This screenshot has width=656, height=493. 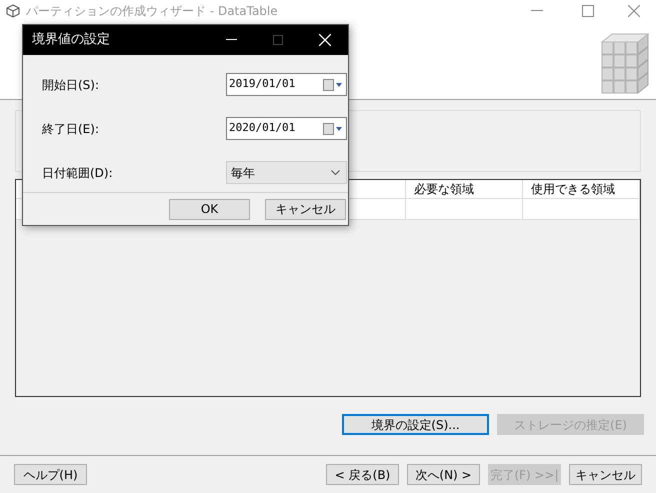 What do you see at coordinates (581, 189) in the screenshot?
I see `column-header: 使用できる領域` at bounding box center [581, 189].